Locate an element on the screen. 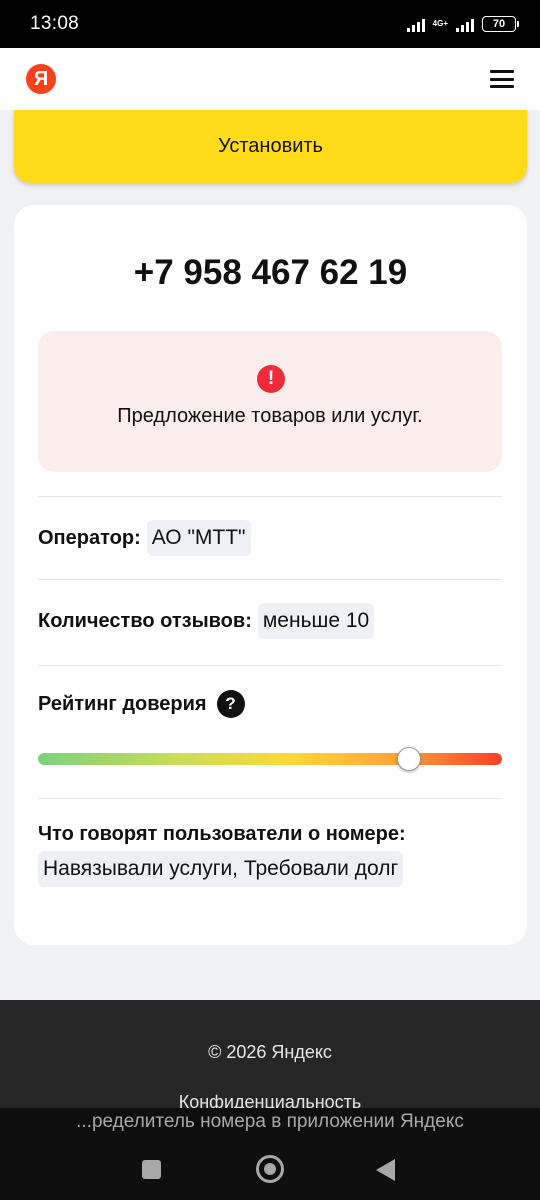 This screenshot has width=540, height=1200. home-button is located at coordinates (270, 1169).